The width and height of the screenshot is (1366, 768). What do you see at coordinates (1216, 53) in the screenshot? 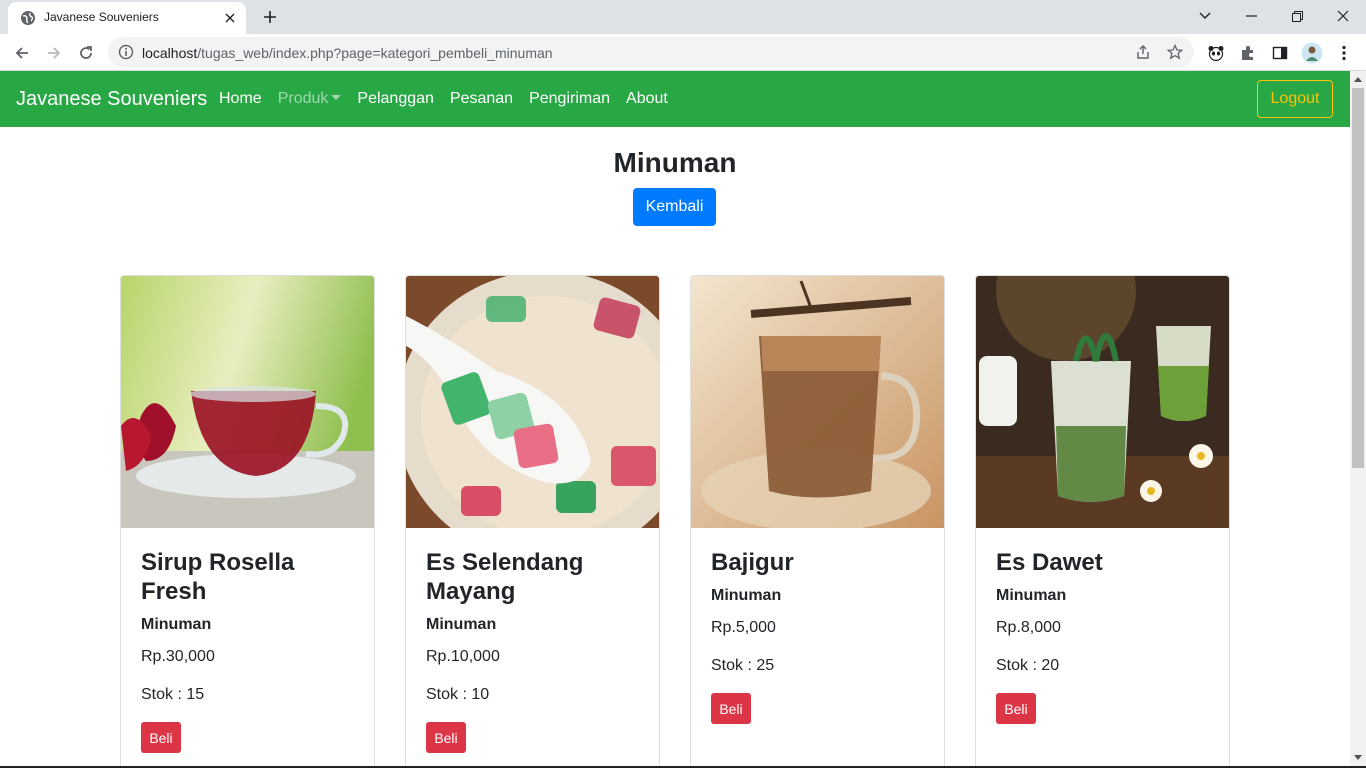
I see `panda-extension-icon` at bounding box center [1216, 53].